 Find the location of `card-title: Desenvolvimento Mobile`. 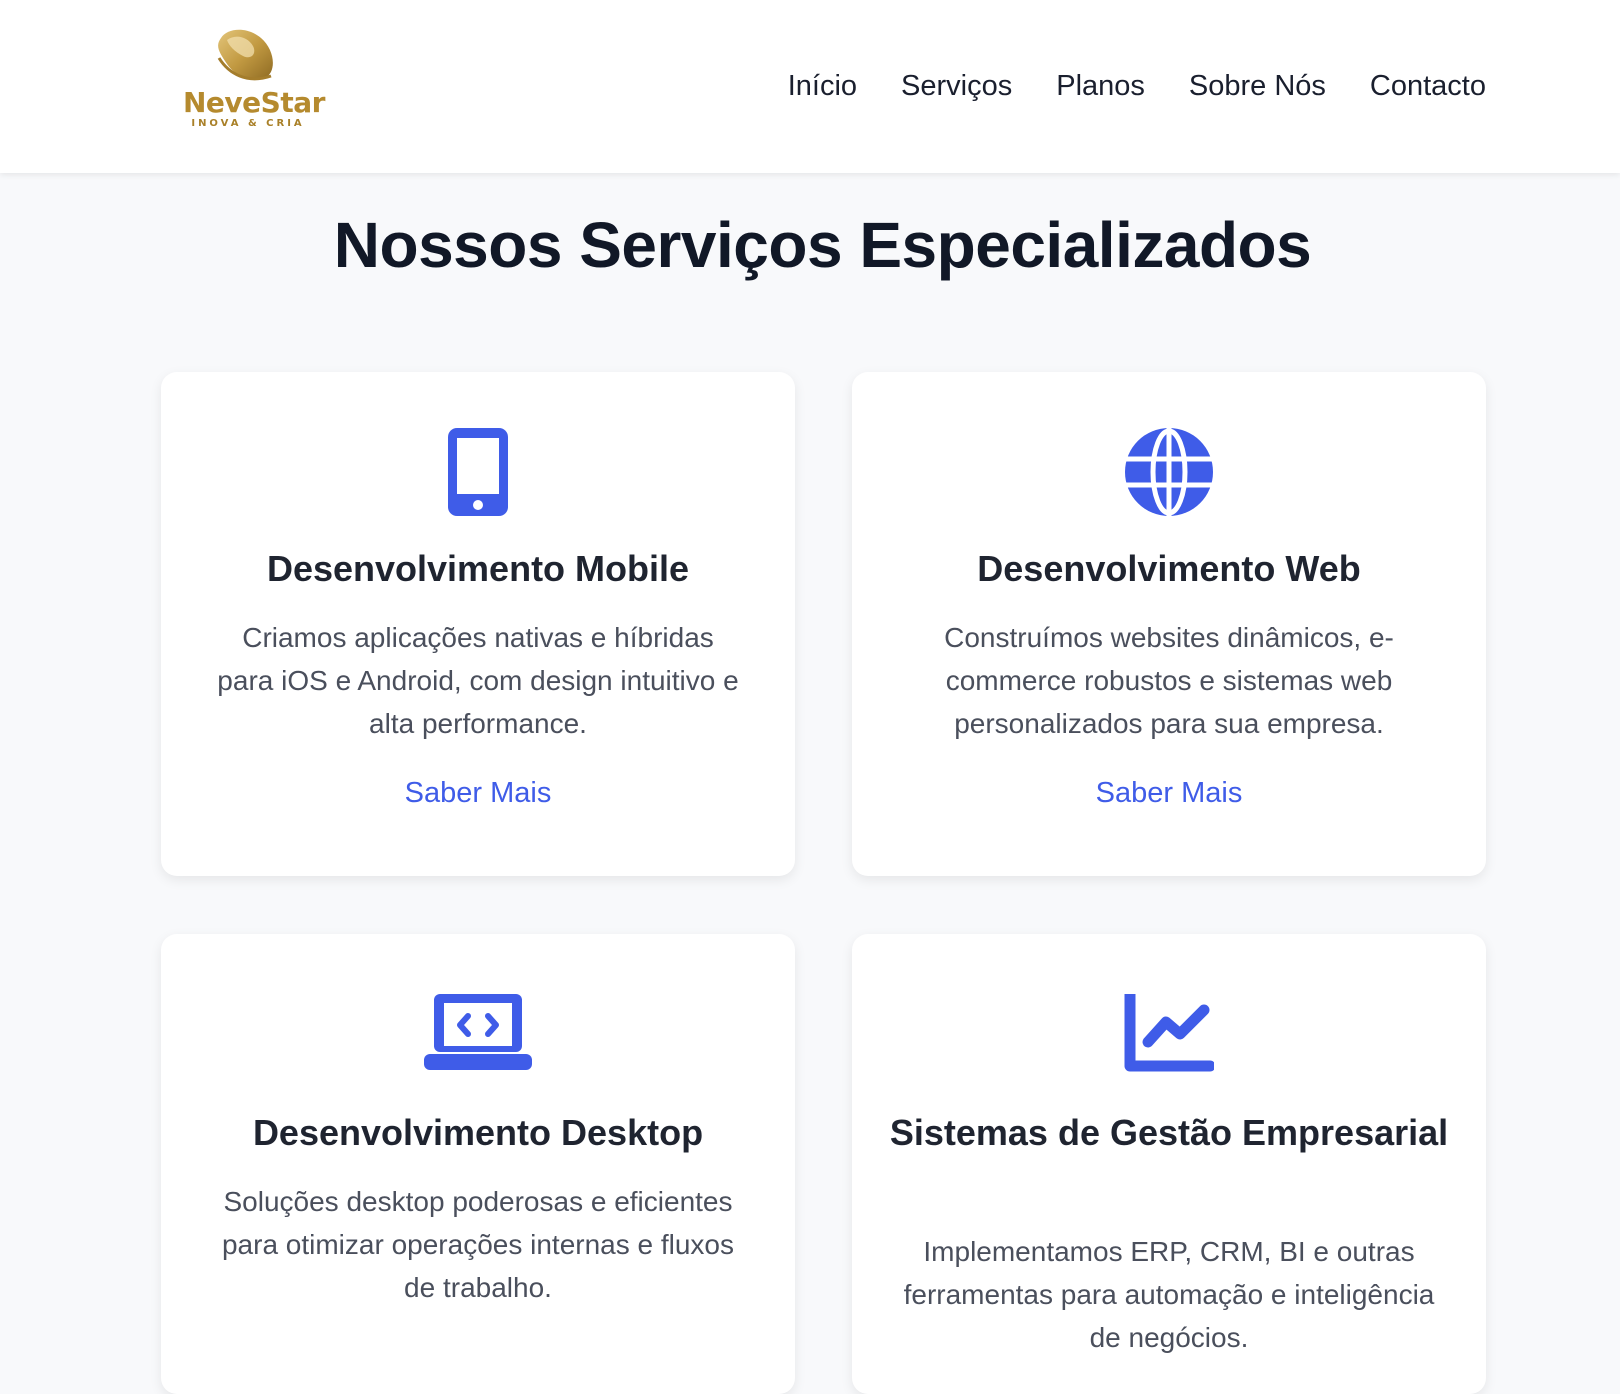

card-title: Desenvolvimento Mobile is located at coordinates (478, 568).